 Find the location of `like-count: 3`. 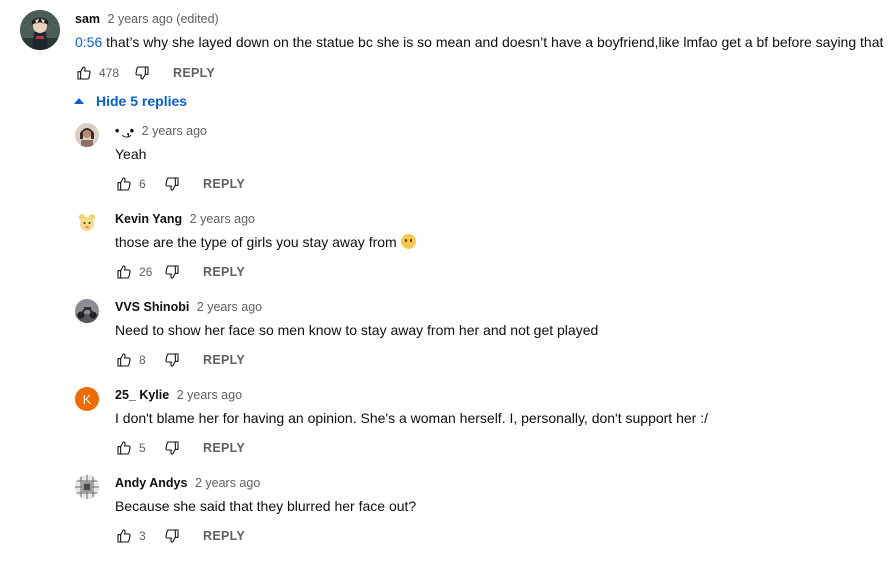

like-count: 3 is located at coordinates (142, 536).